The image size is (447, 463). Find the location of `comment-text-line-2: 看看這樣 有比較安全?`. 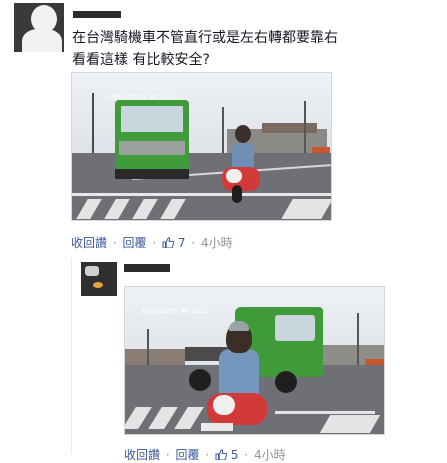

comment-text-line-2: 看看這樣 有比較安全? is located at coordinates (141, 60).